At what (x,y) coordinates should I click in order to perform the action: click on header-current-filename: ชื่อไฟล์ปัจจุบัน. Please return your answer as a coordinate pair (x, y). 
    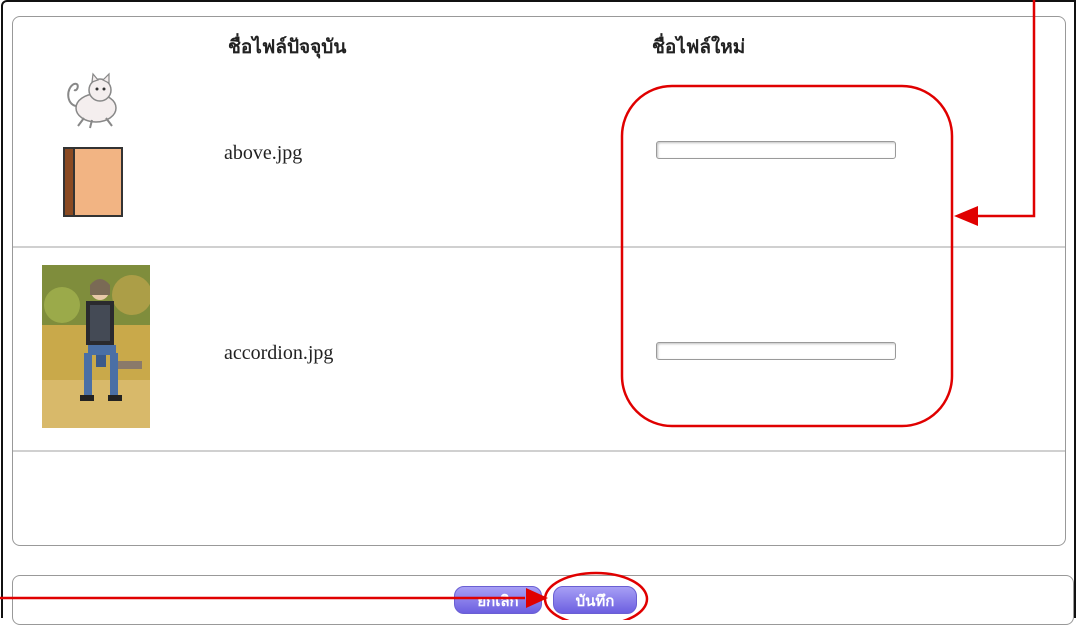
    Looking at the image, I should click on (287, 47).